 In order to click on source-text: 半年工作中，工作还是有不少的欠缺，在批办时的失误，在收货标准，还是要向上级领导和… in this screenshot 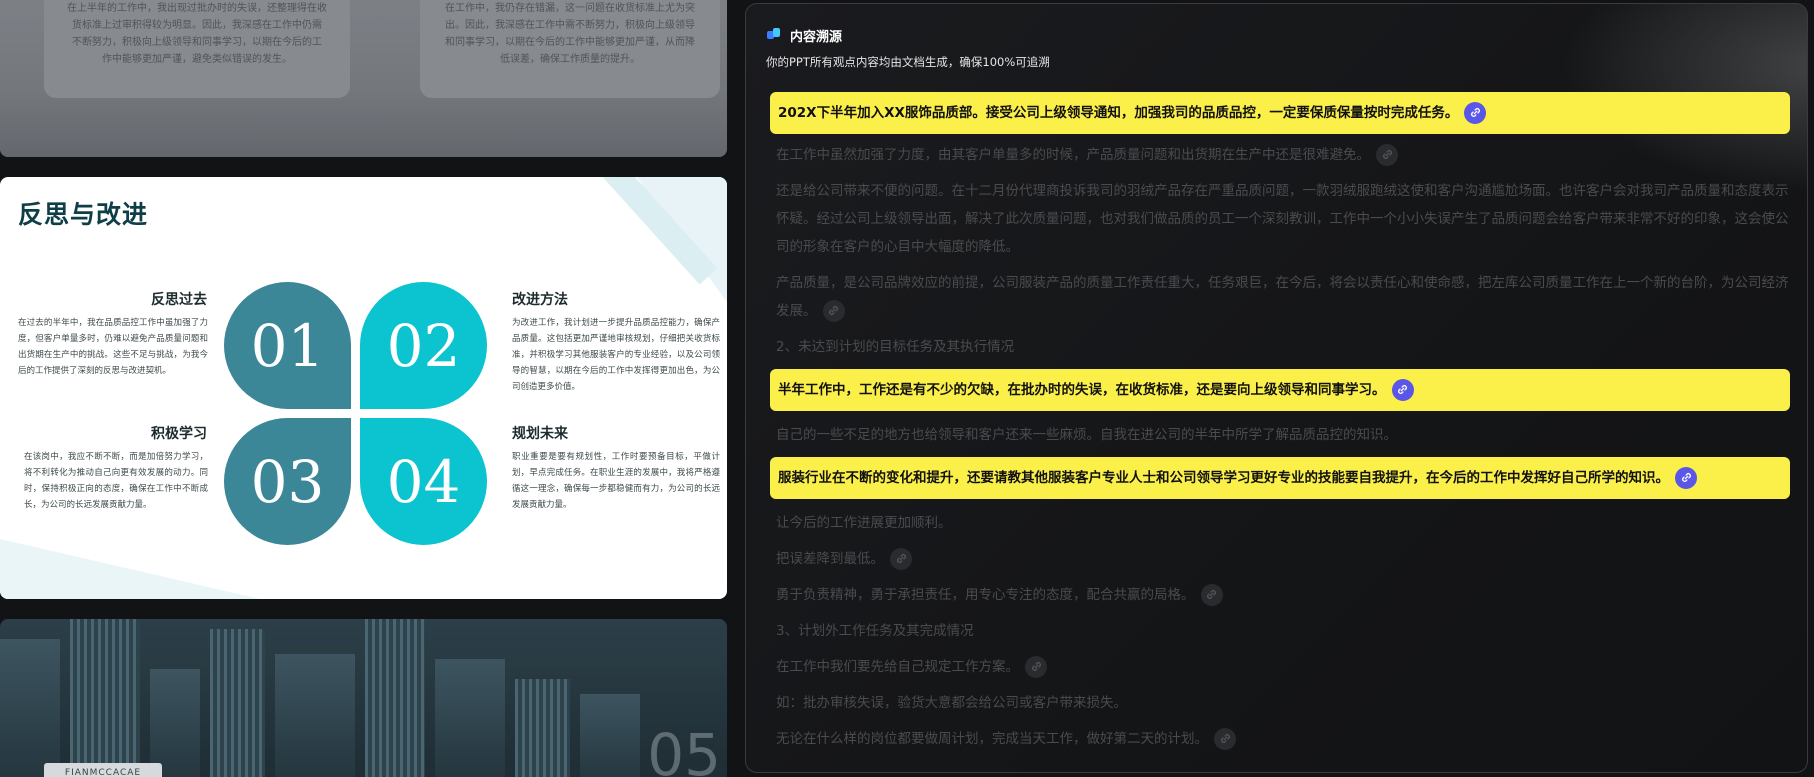, I will do `click(1082, 390)`.